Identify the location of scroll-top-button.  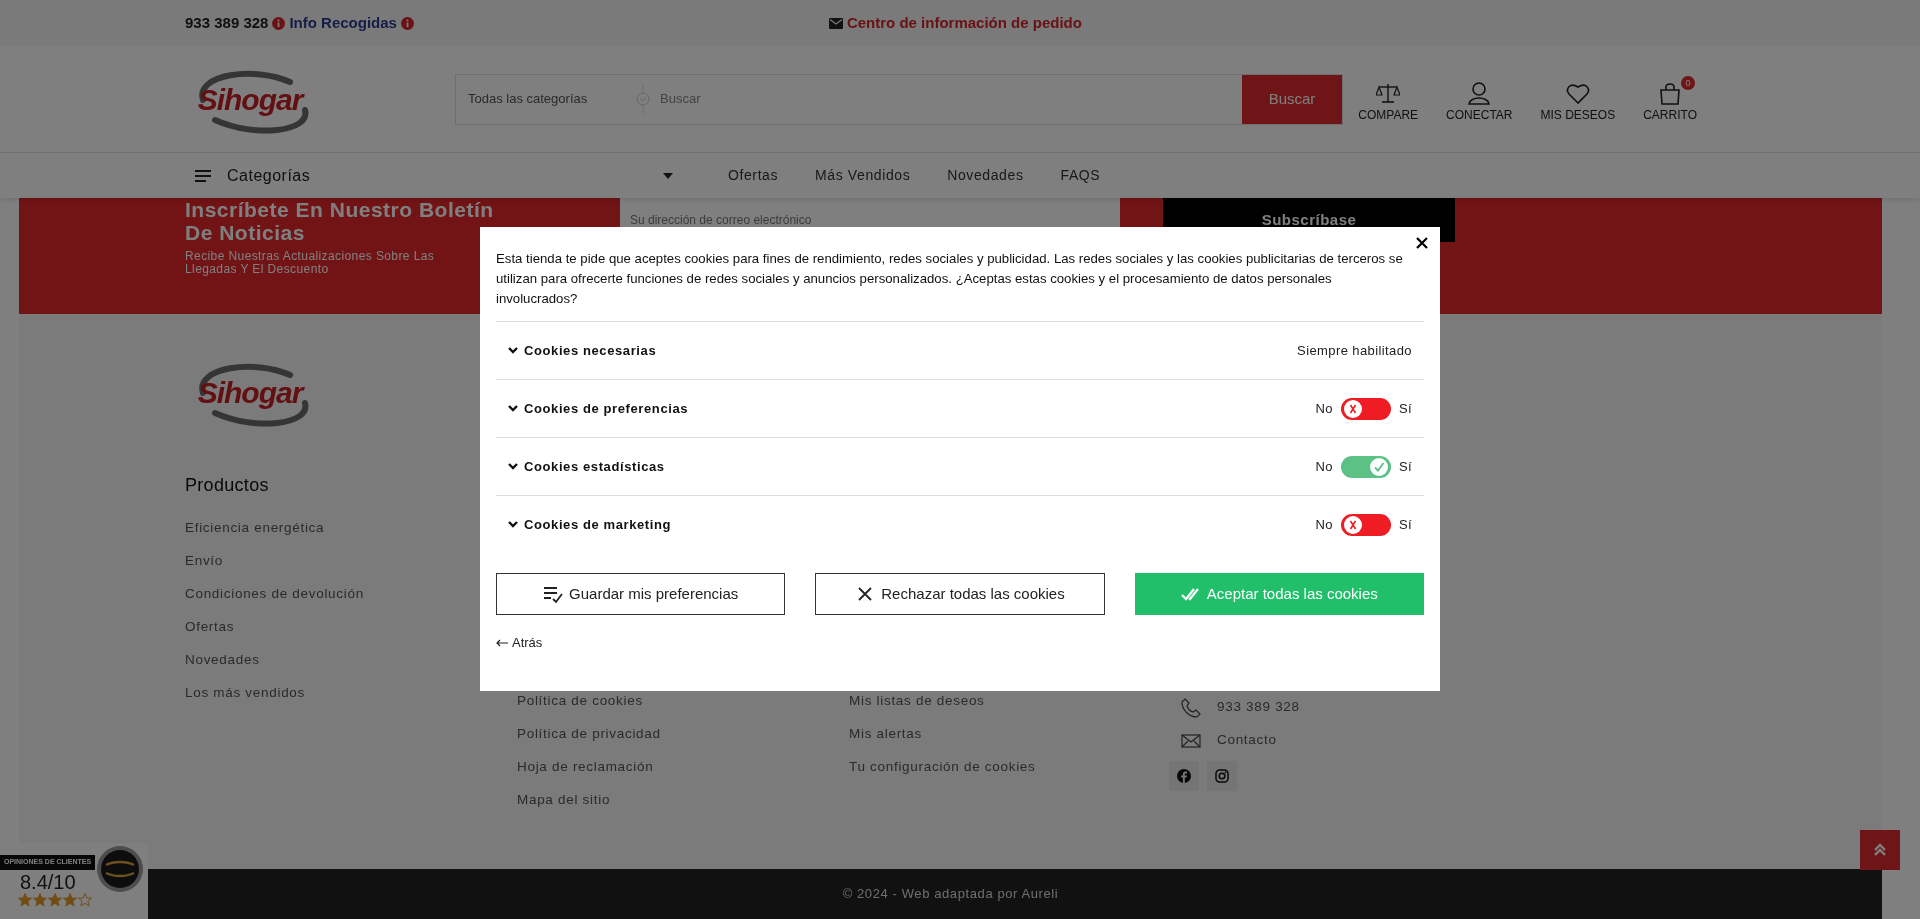
(1880, 850).